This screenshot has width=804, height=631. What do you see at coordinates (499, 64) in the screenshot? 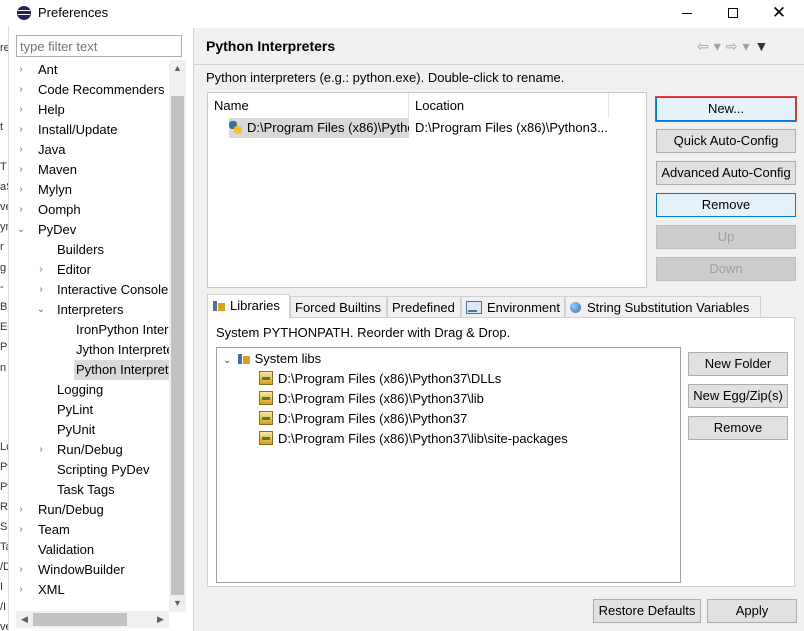
I see `divider` at bounding box center [499, 64].